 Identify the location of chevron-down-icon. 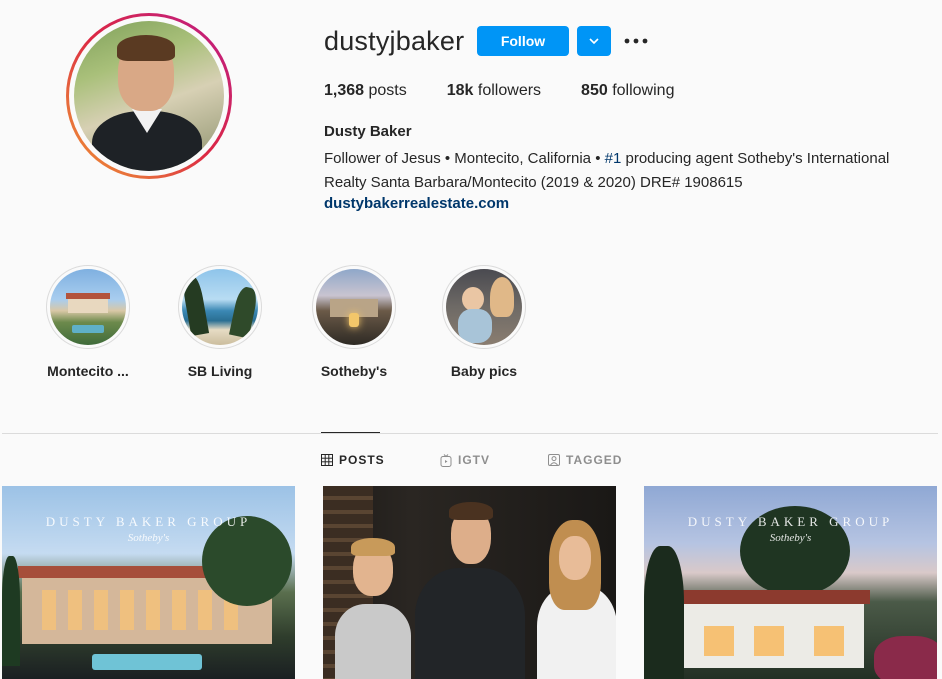
(594, 41).